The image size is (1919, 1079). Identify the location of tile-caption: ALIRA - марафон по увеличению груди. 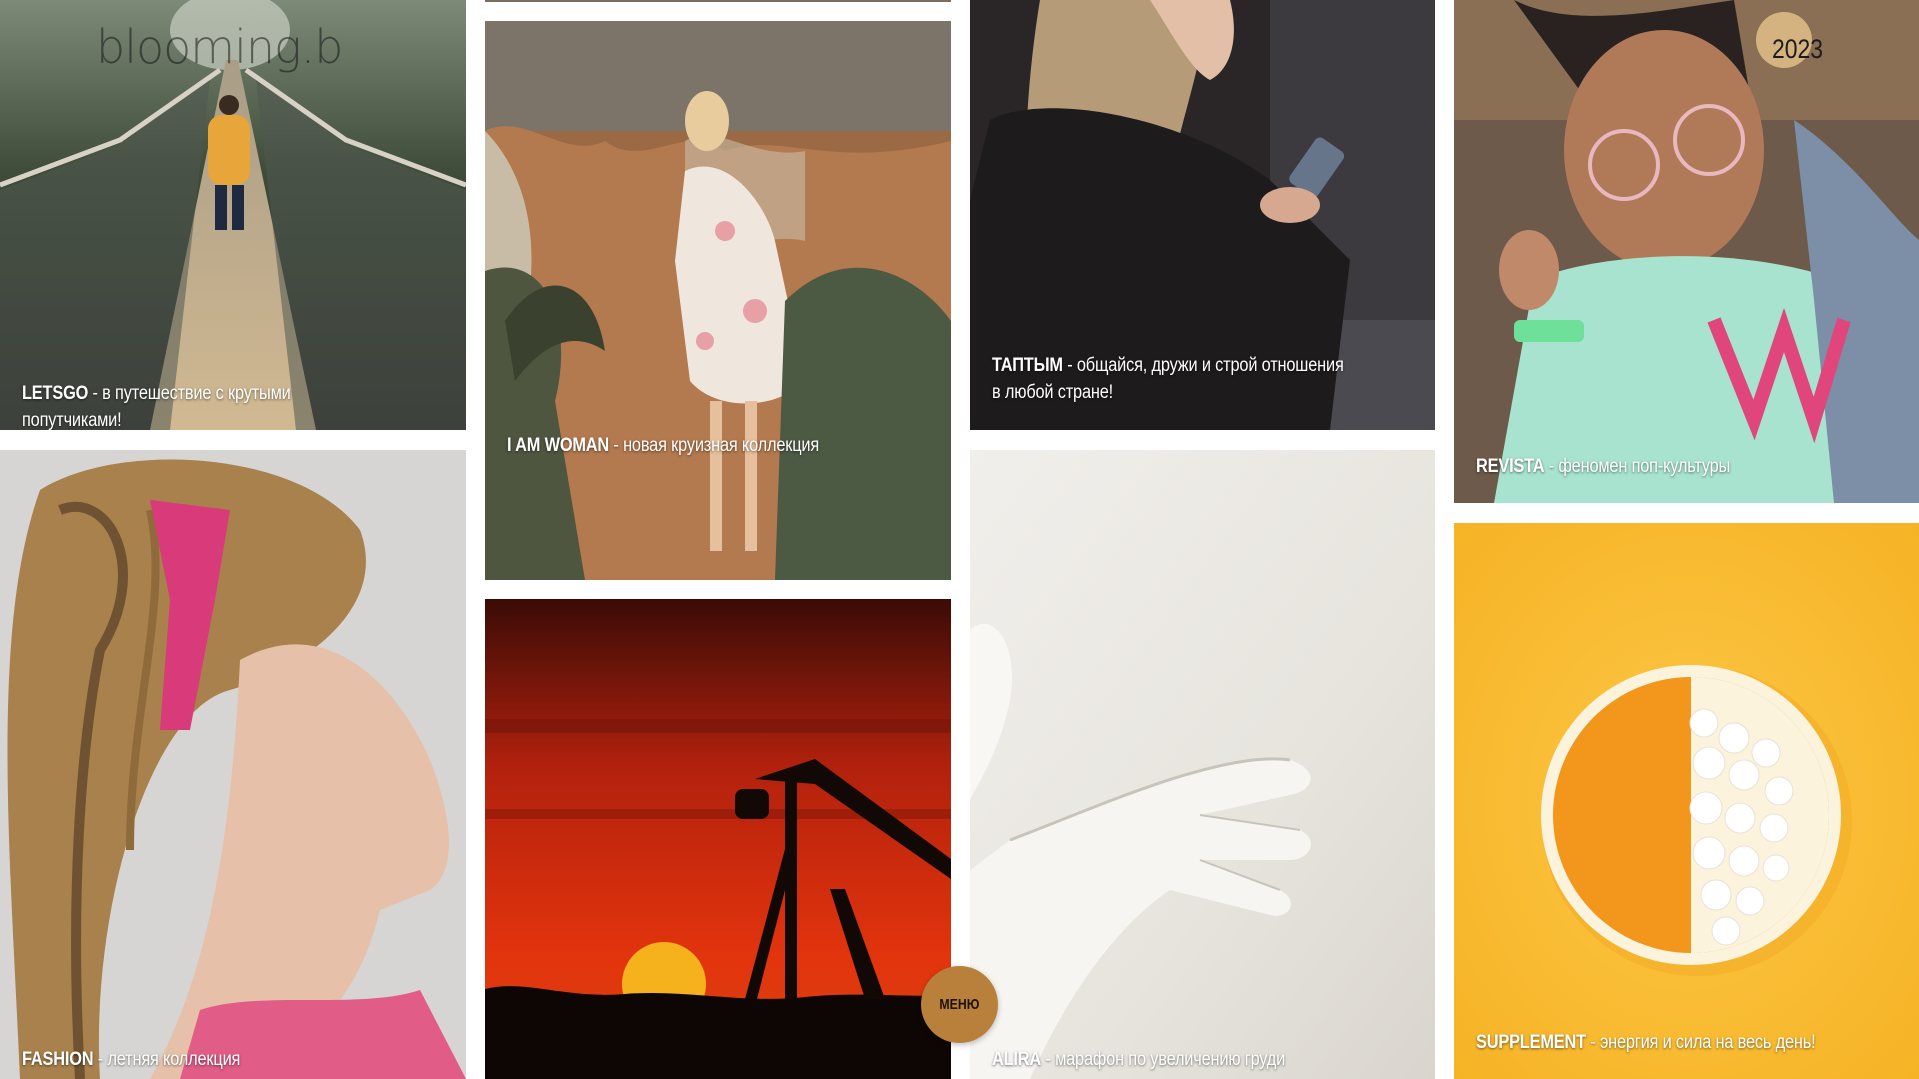
(1173, 1059).